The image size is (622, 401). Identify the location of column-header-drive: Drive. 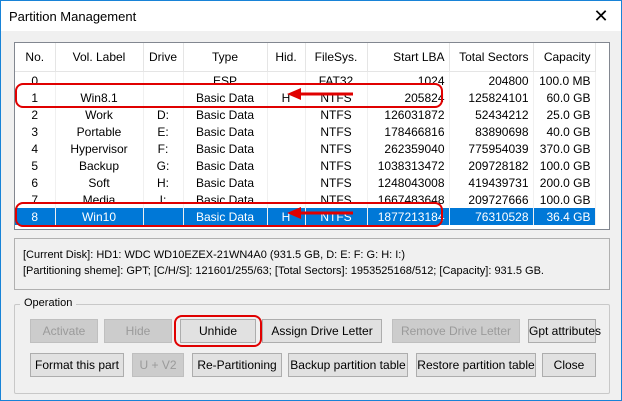
(163, 57).